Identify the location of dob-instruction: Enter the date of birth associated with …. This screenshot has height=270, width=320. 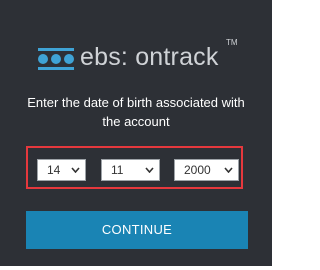
(136, 112).